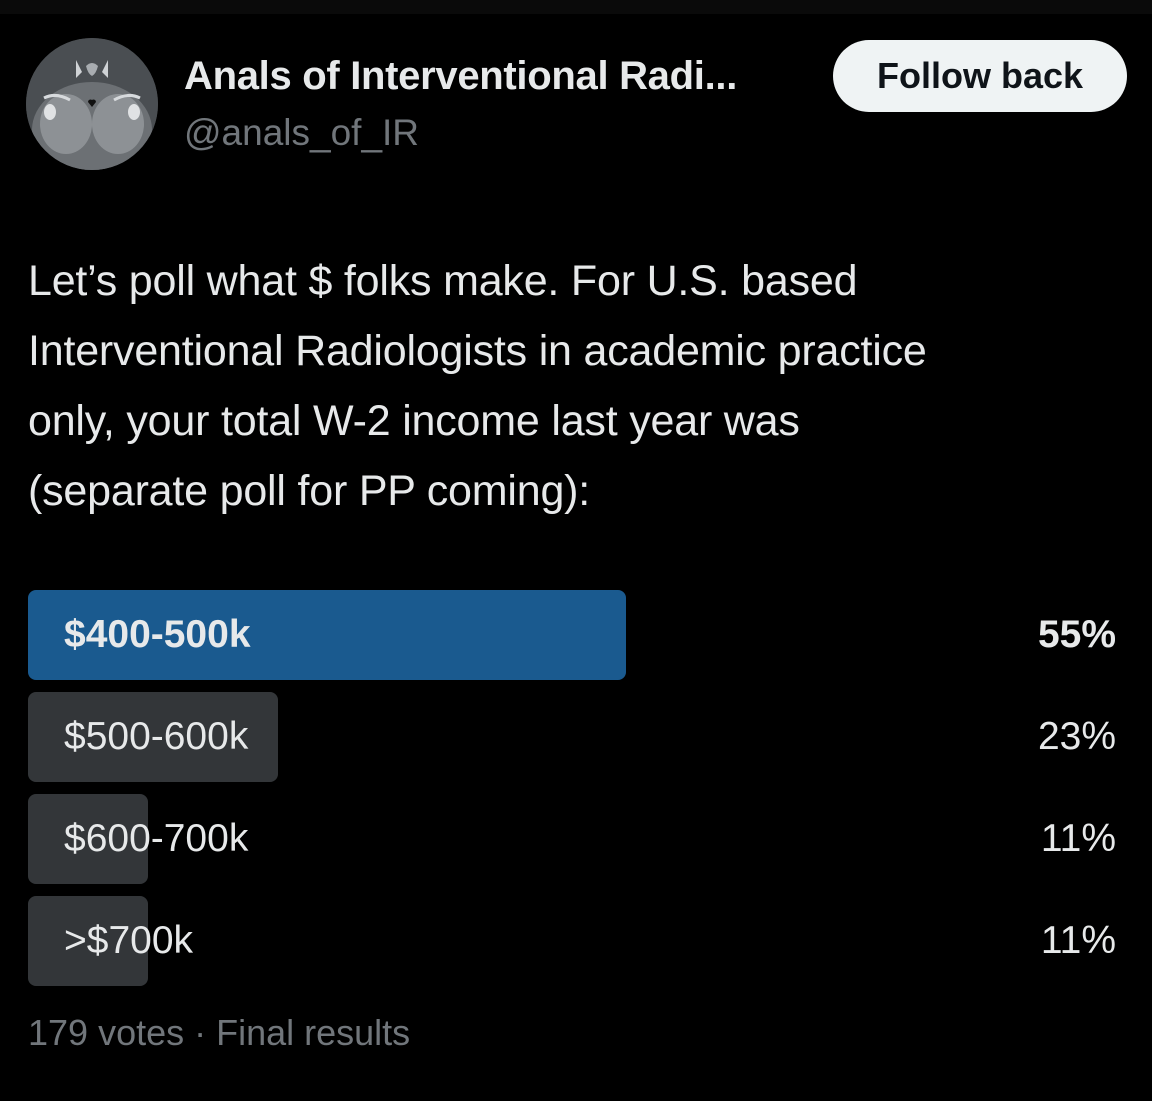 This screenshot has width=1152, height=1101. I want to click on poll-option-label: $400-500k, so click(157, 634).